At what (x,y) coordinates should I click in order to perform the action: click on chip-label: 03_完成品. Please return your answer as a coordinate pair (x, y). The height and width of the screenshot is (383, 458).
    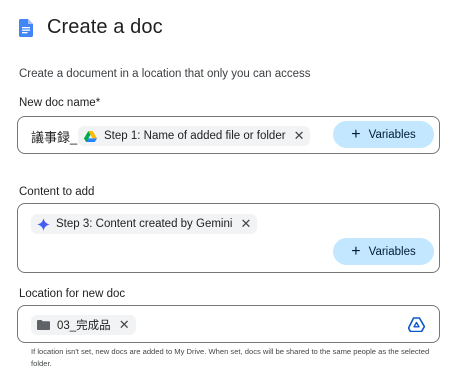
    Looking at the image, I should click on (84, 326).